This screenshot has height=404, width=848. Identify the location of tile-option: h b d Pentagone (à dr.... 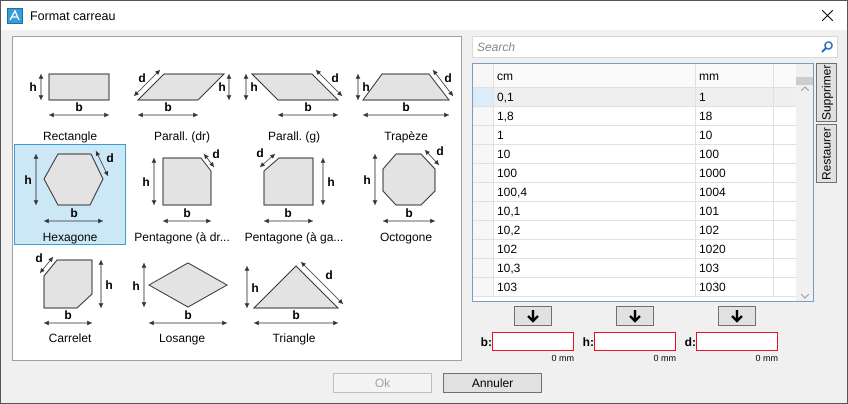
(182, 194).